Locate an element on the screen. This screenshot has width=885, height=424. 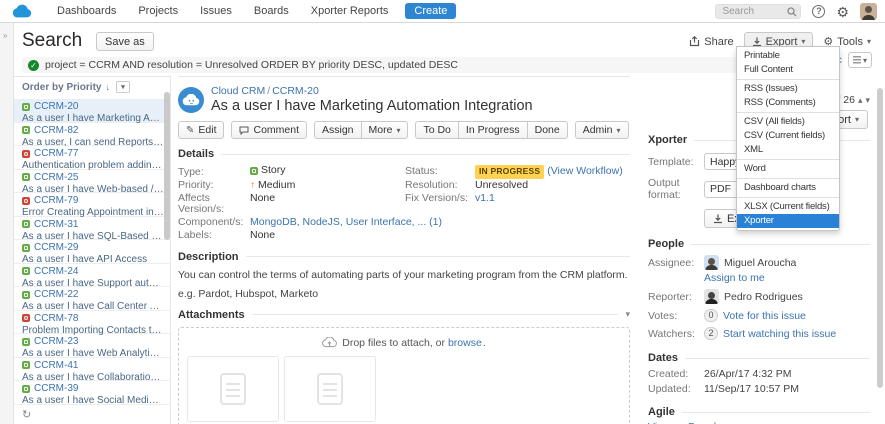
view-workflow-link: (View Workflow) is located at coordinates (584, 171).